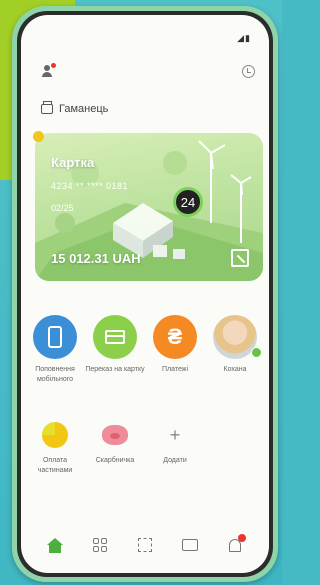 The height and width of the screenshot is (585, 320). I want to click on action-installments: Оплата частинами, so click(55, 448).